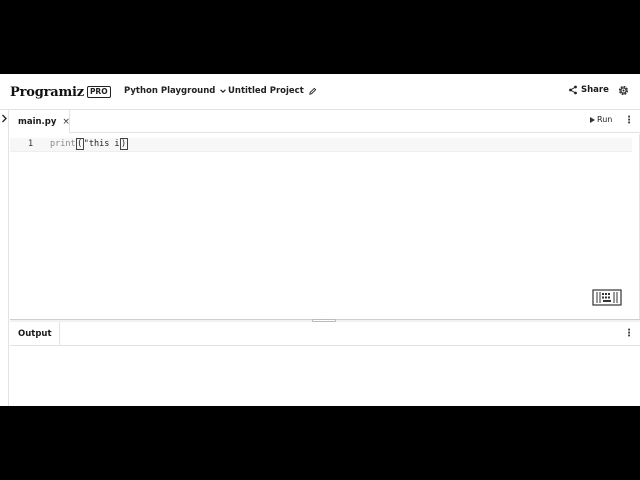  I want to click on file-tab-main: main.py ×, so click(40, 121).